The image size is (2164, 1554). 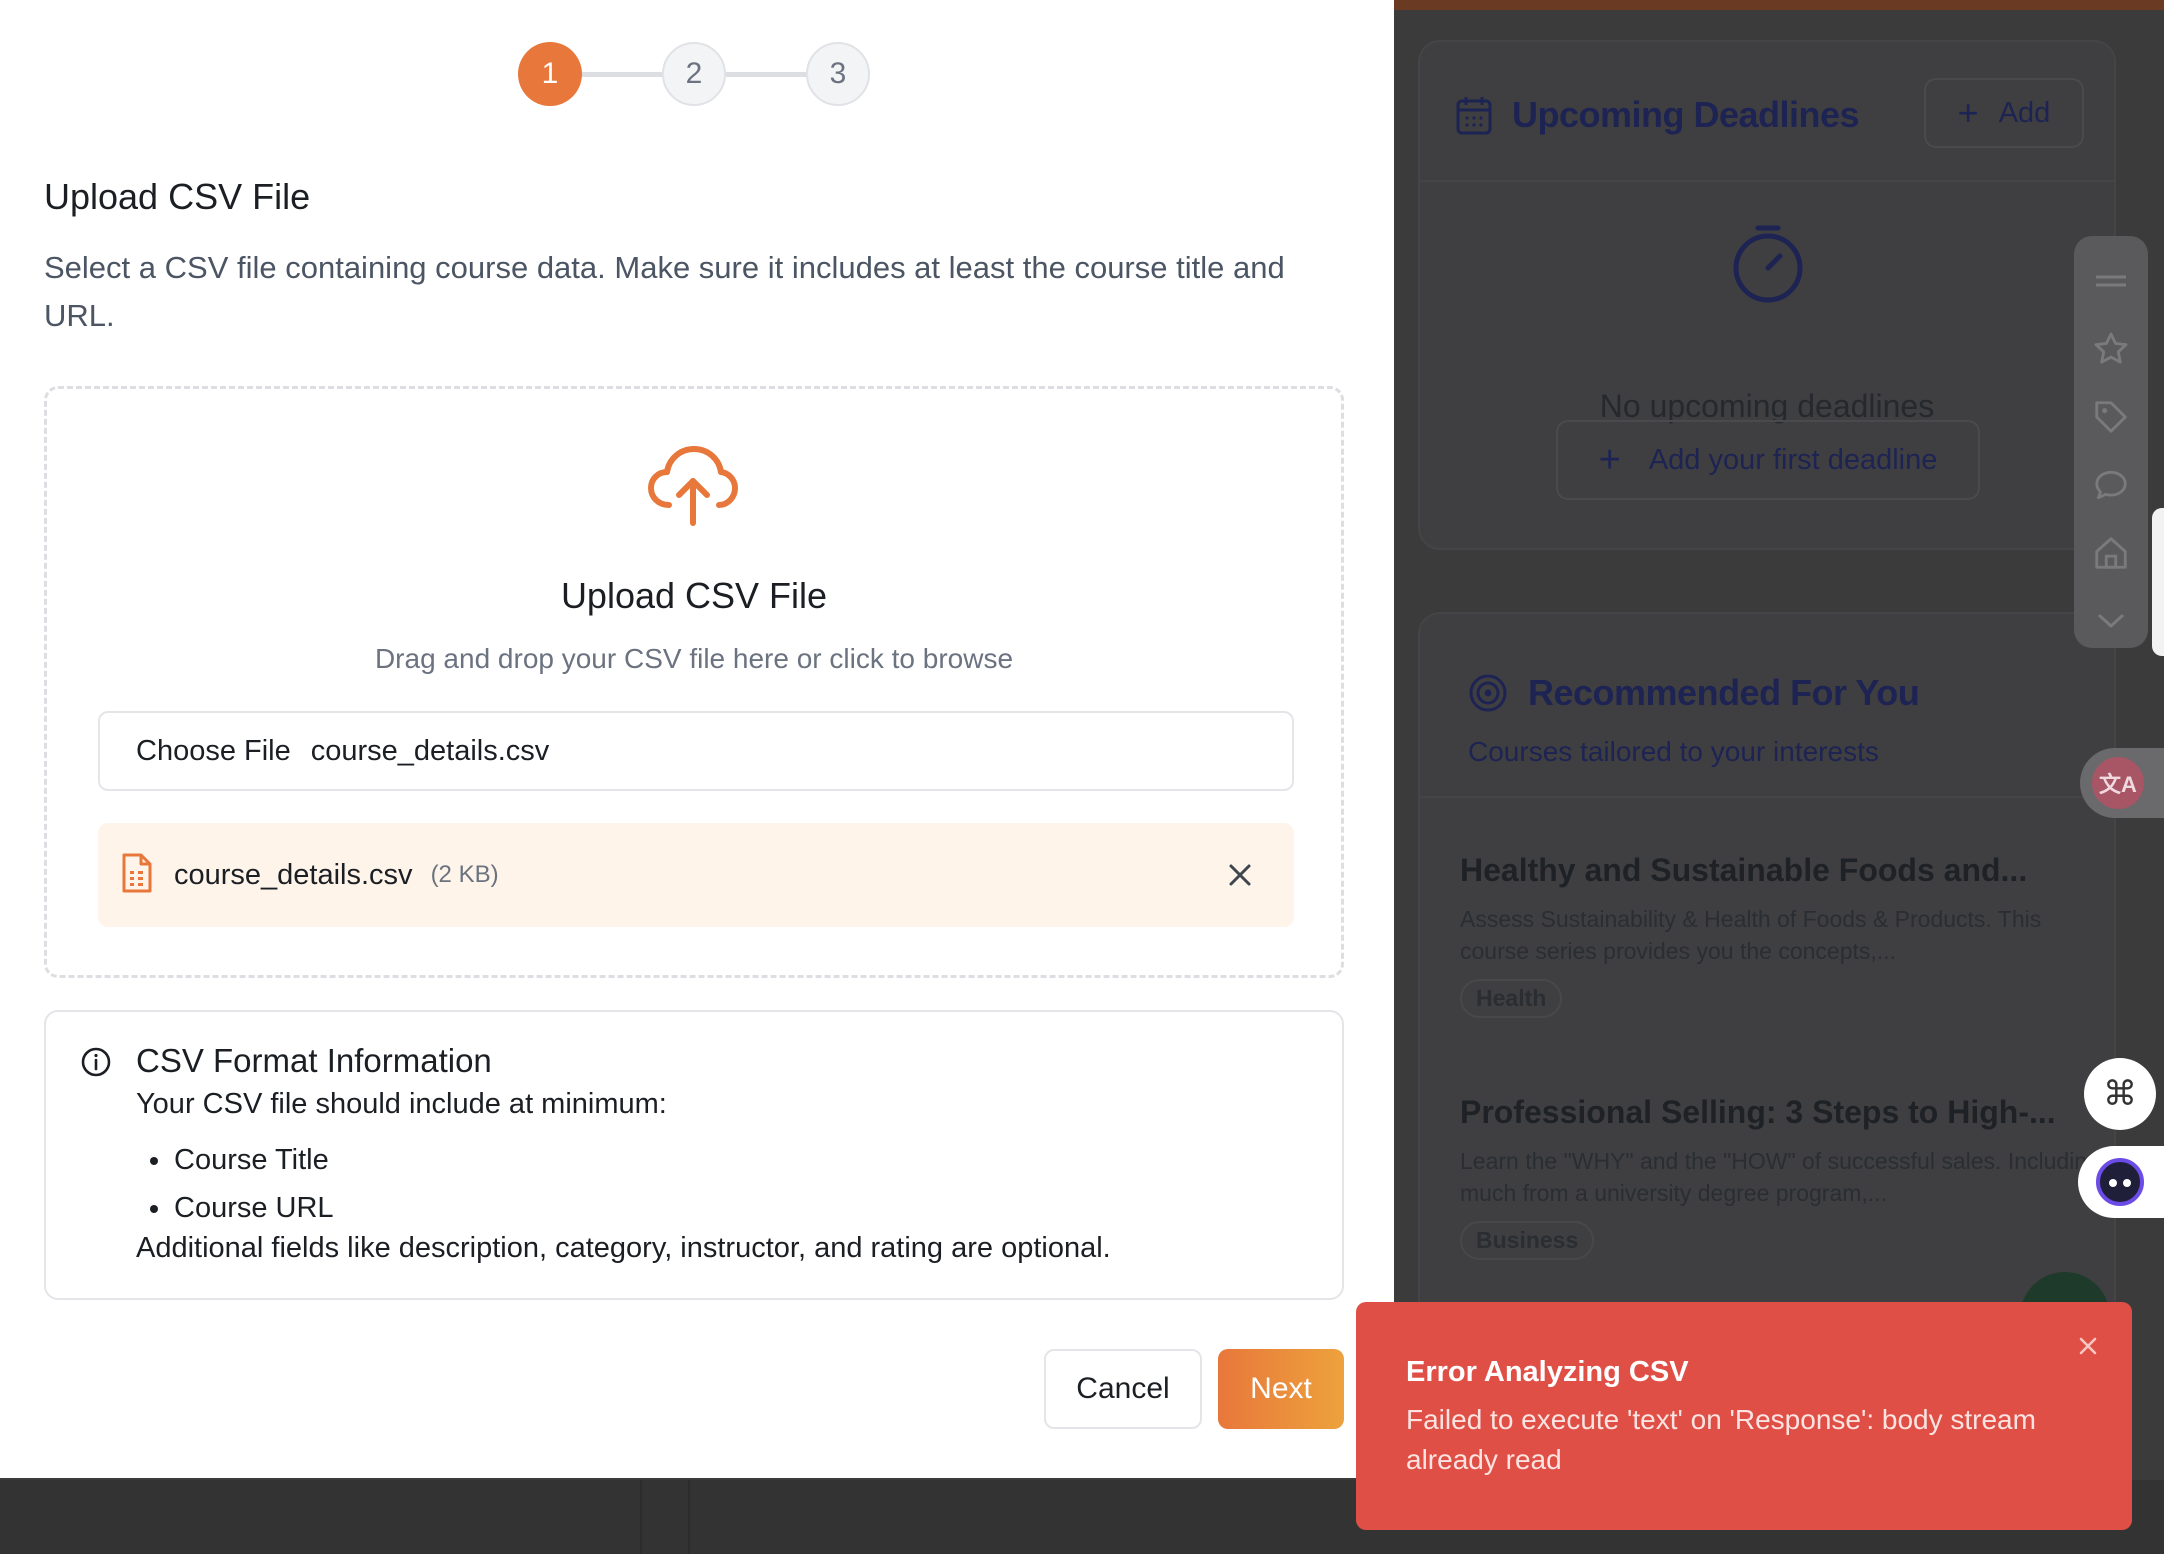 I want to click on add-deadline-button: + Add, so click(x=2004, y=113).